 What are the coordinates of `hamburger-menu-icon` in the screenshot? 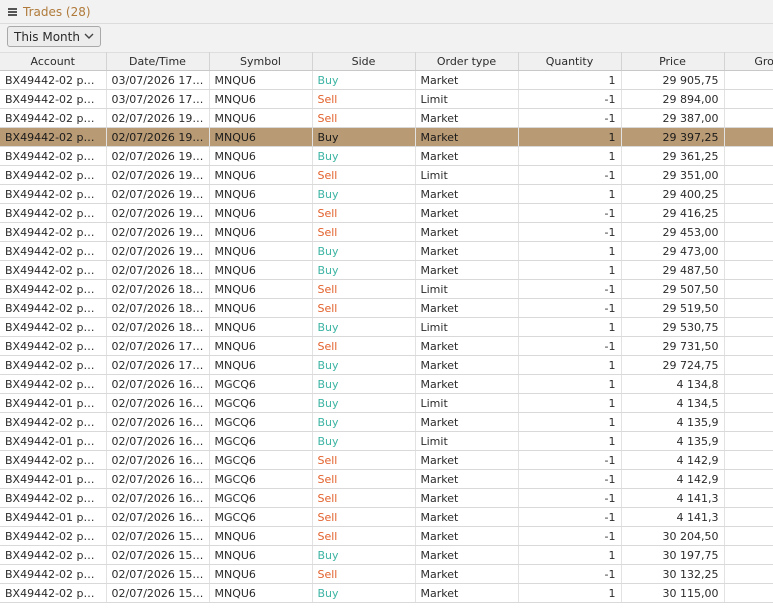 It's located at (12, 11).